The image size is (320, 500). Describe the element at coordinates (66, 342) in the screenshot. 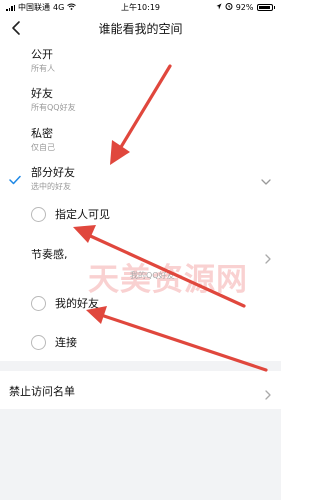

I see `radio-label: 连接` at that location.